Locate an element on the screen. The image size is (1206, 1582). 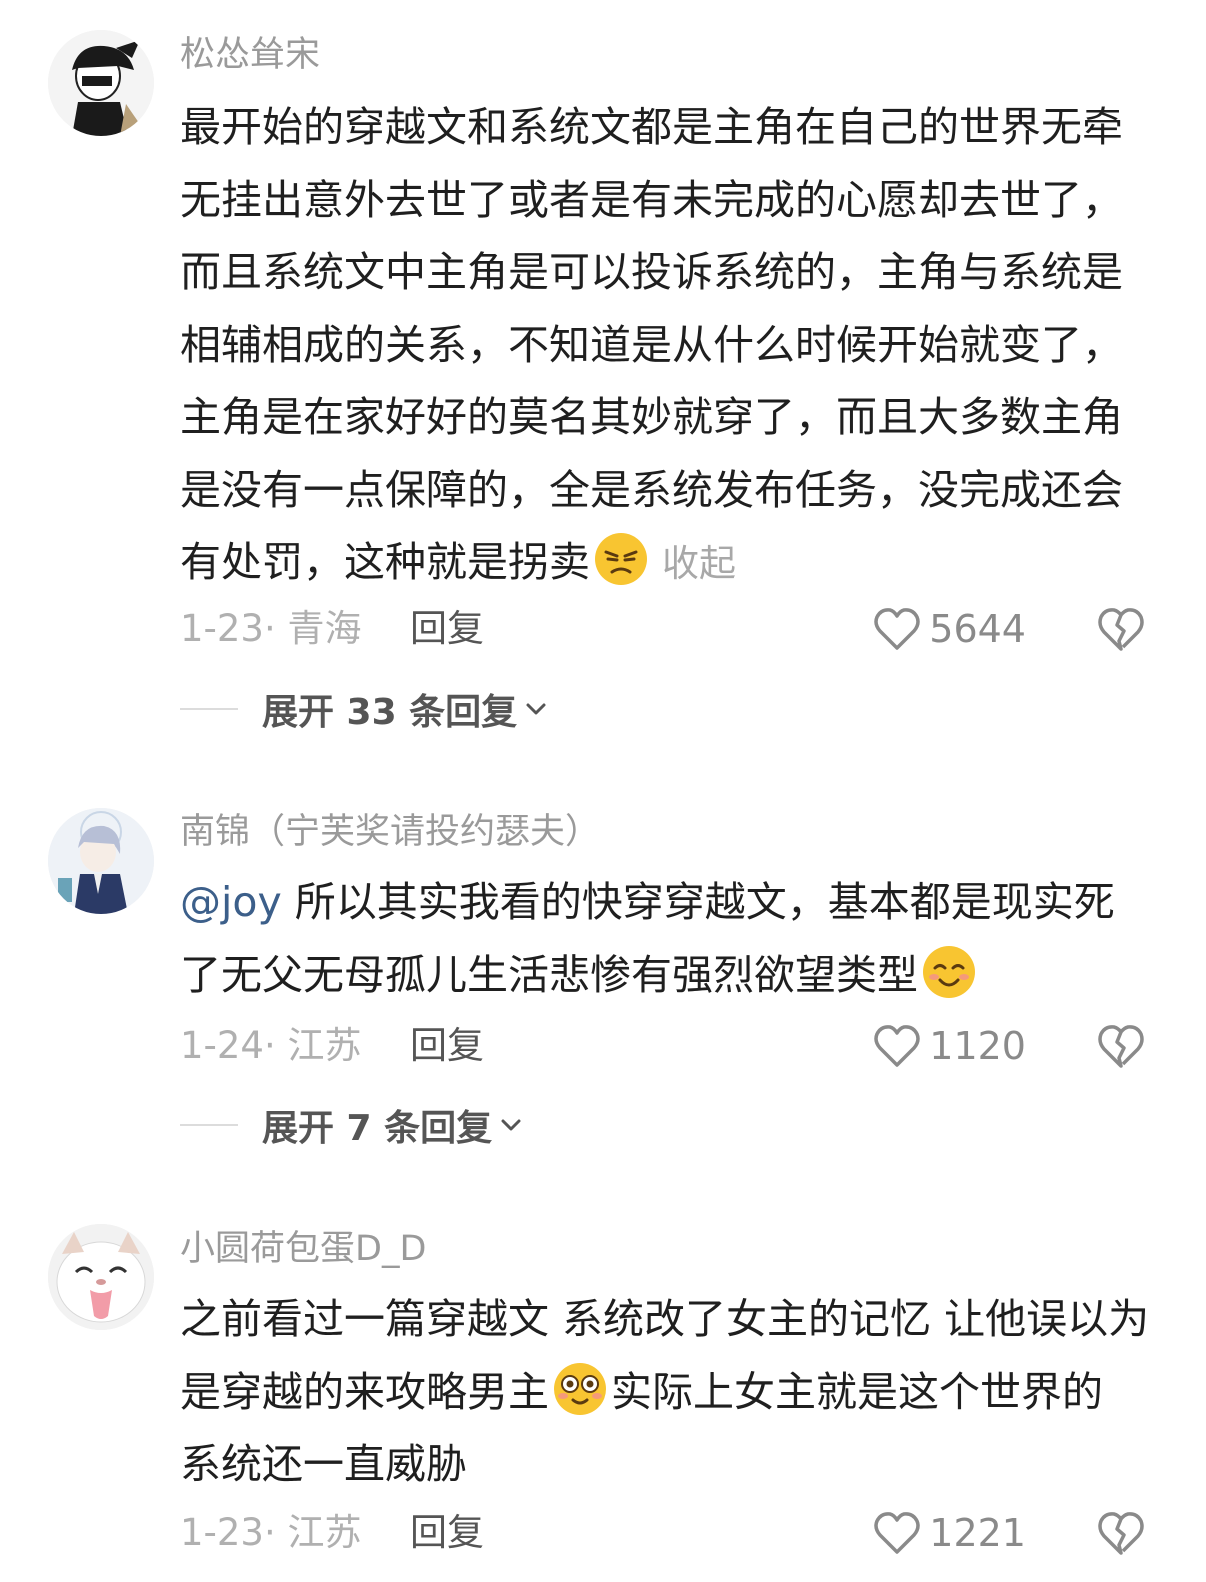
comment-meta: 1-23· 青海 is located at coordinates (271, 628).